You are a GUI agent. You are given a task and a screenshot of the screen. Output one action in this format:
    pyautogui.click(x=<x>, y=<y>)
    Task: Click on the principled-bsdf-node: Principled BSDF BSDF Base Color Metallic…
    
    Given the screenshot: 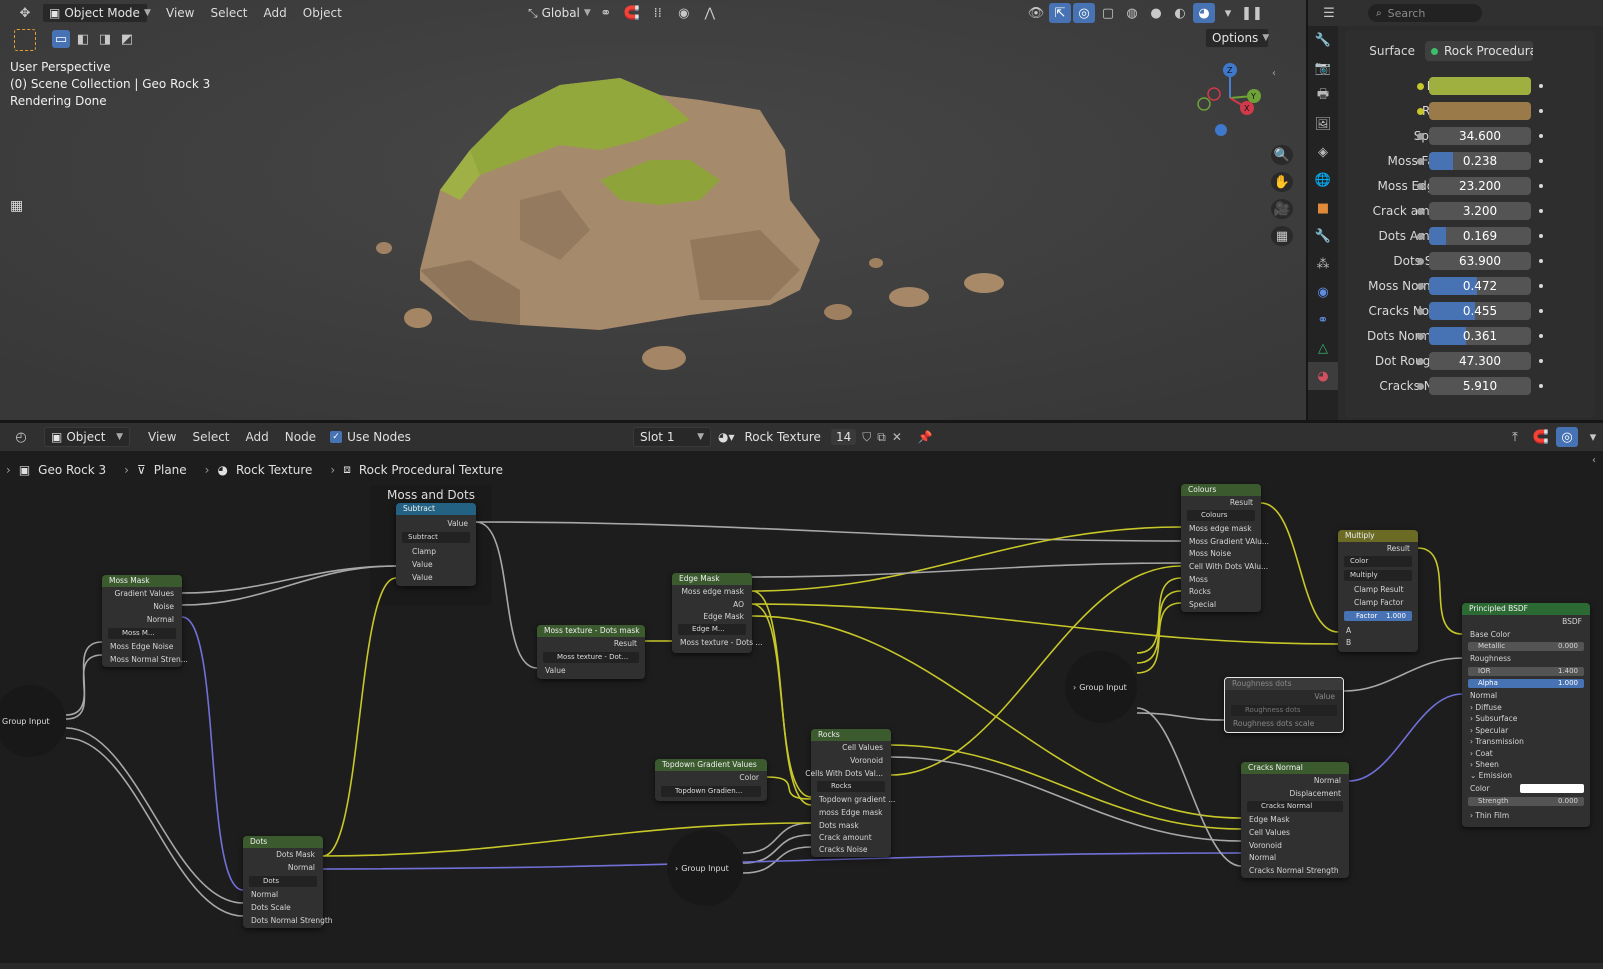 What is the action you would take?
    pyautogui.click(x=1526, y=715)
    